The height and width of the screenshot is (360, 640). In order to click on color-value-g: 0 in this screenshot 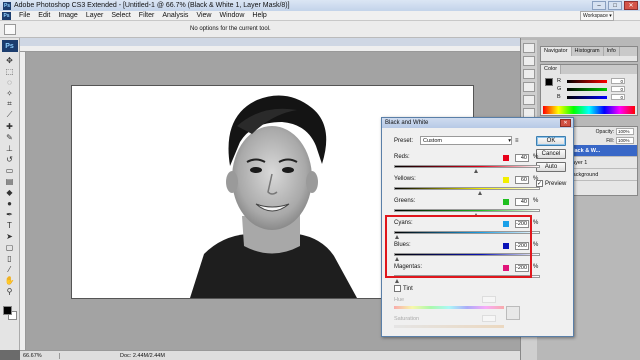, I will do `click(618, 89)`.